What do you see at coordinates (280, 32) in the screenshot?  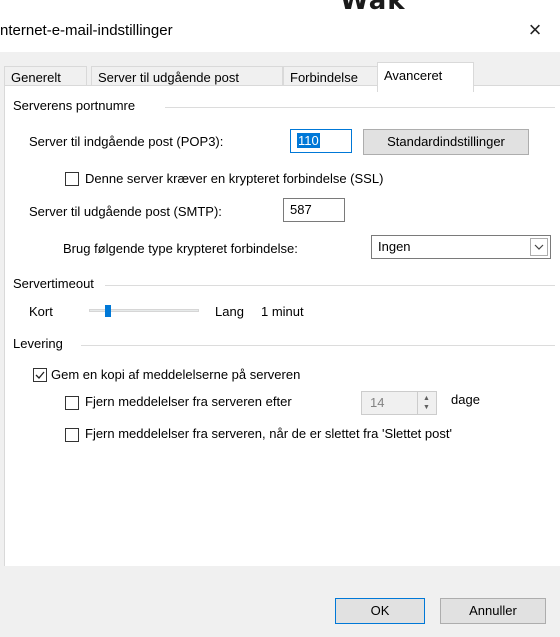 I see `title-bar: nternet-e-mail-indstillinger ×` at bounding box center [280, 32].